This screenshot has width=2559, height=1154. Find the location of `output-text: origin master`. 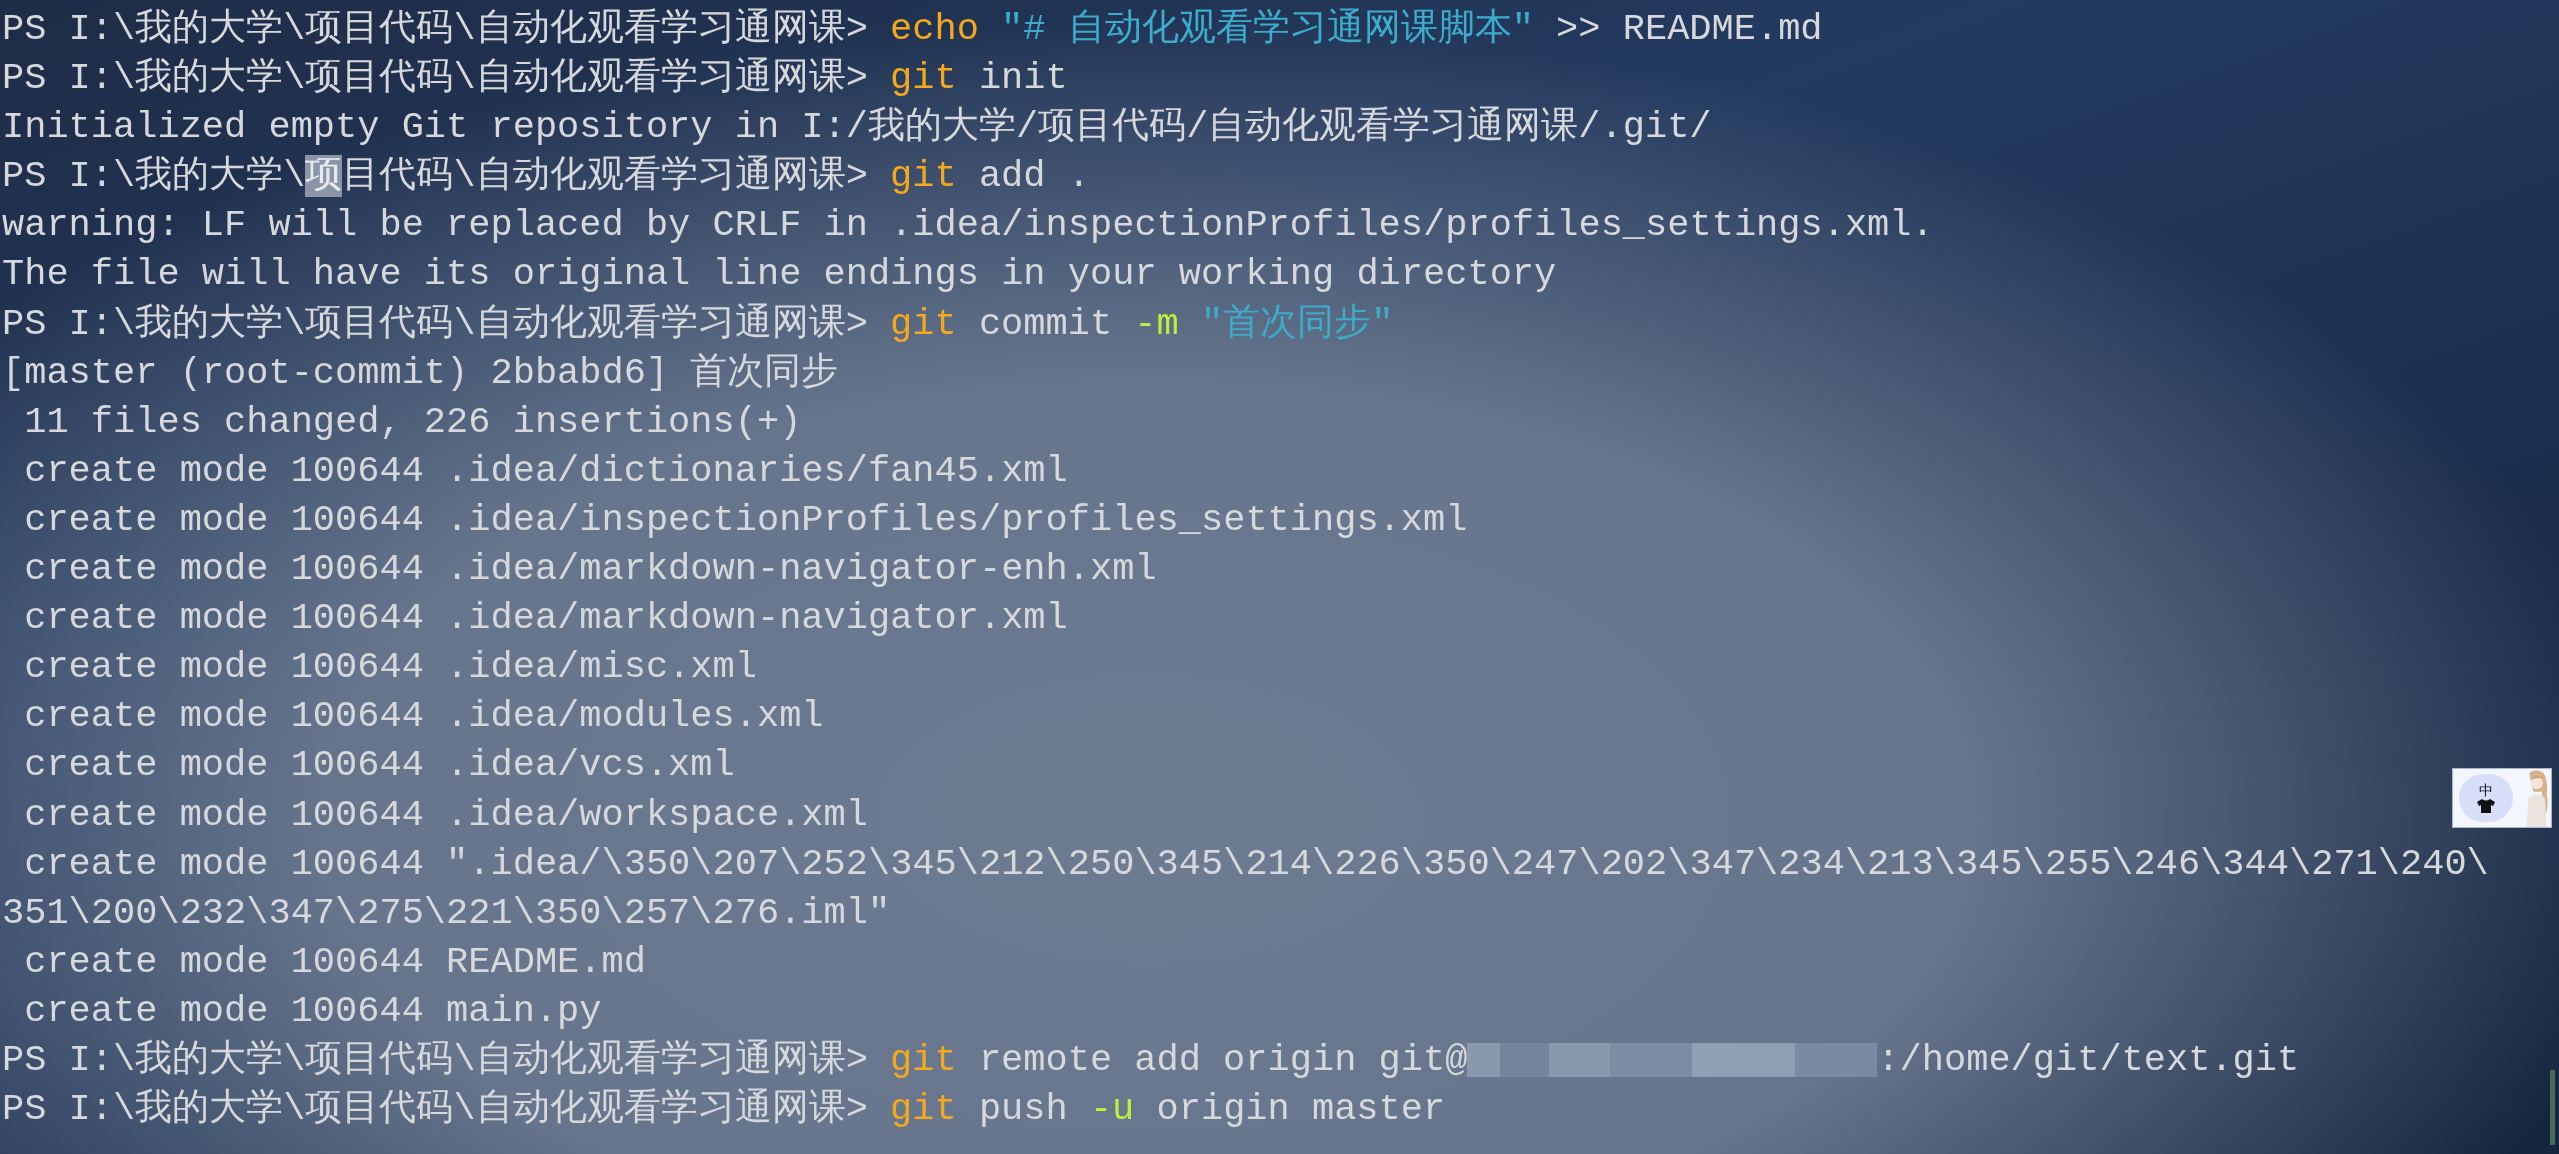

output-text: origin master is located at coordinates (1300, 1109).